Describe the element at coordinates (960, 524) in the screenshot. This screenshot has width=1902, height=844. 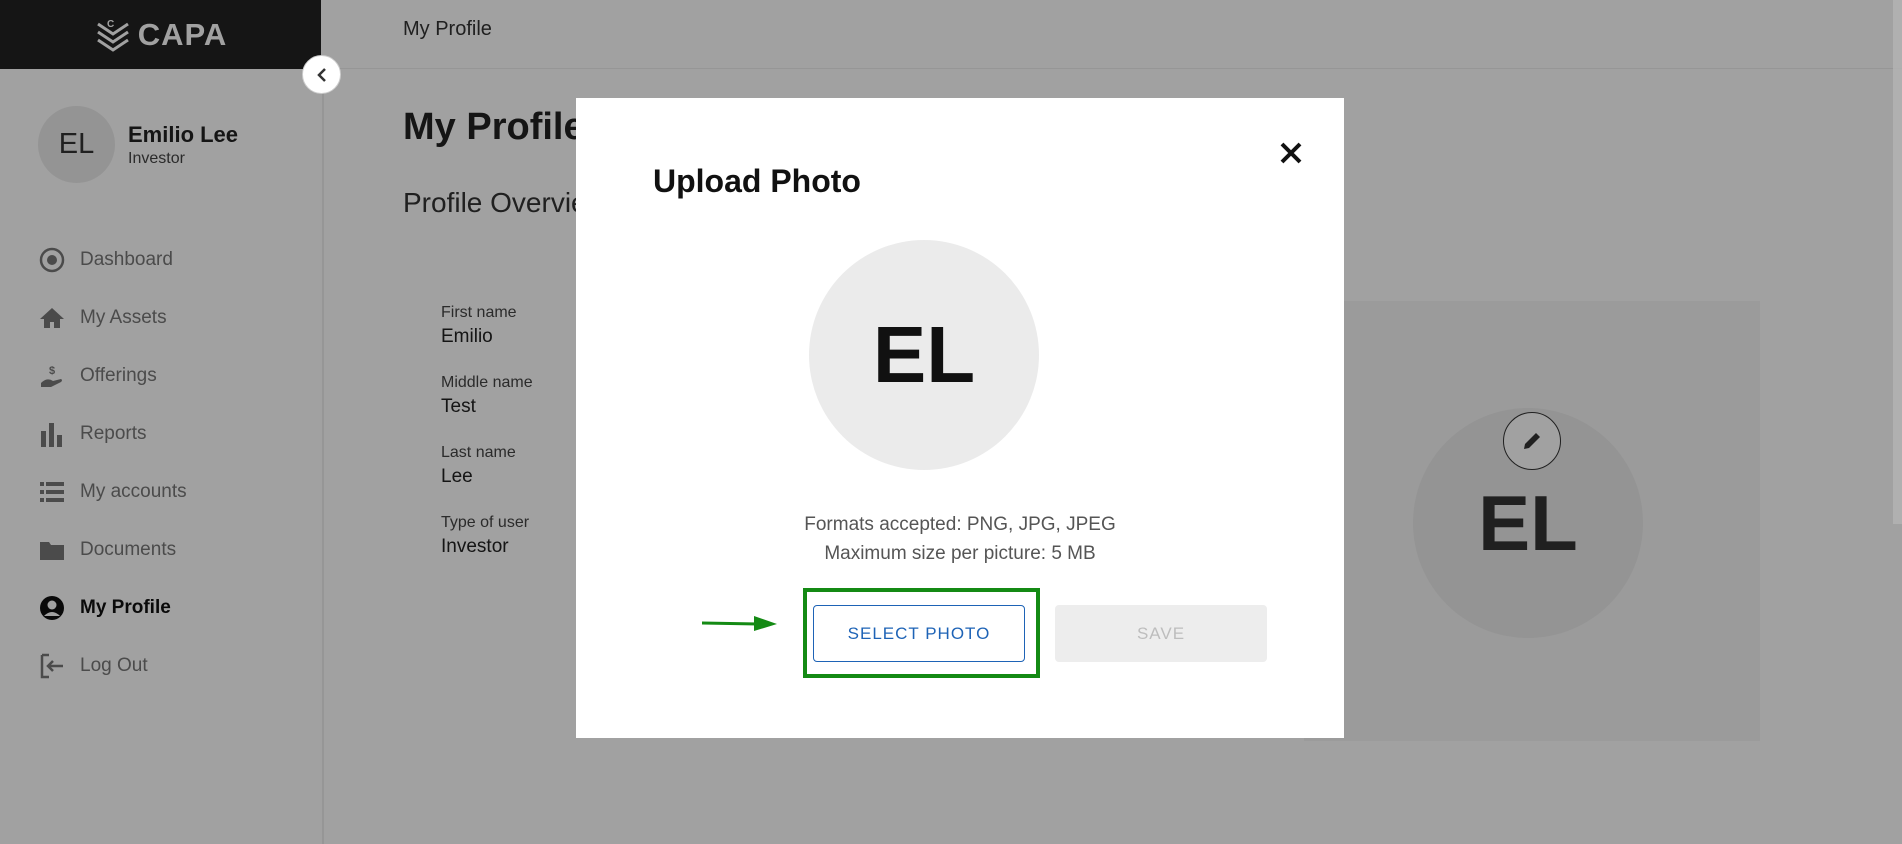
I see `formats-text: Formats accepted: PNG, JPG, JPEG` at that location.